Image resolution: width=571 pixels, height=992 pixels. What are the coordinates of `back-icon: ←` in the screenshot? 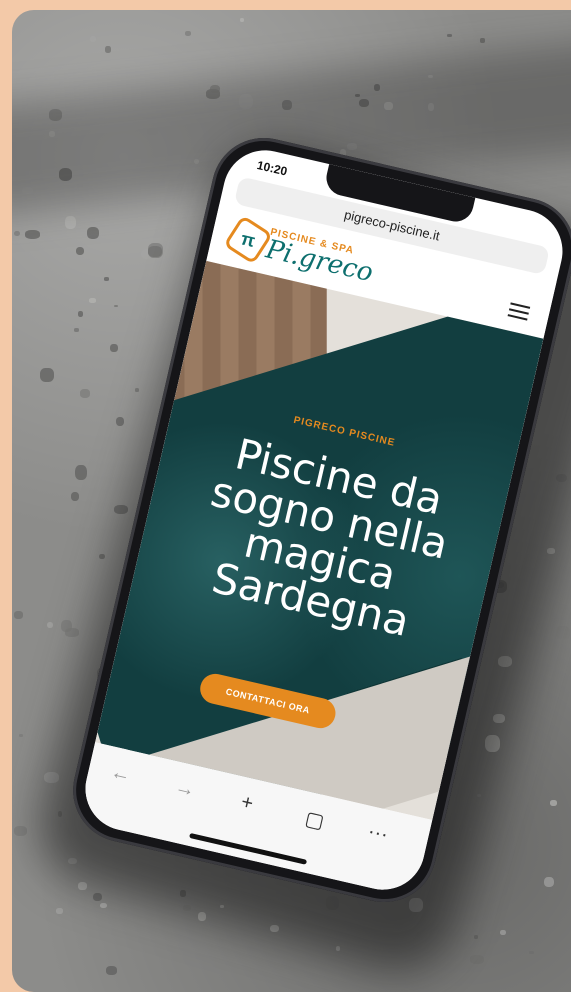 It's located at (120, 774).